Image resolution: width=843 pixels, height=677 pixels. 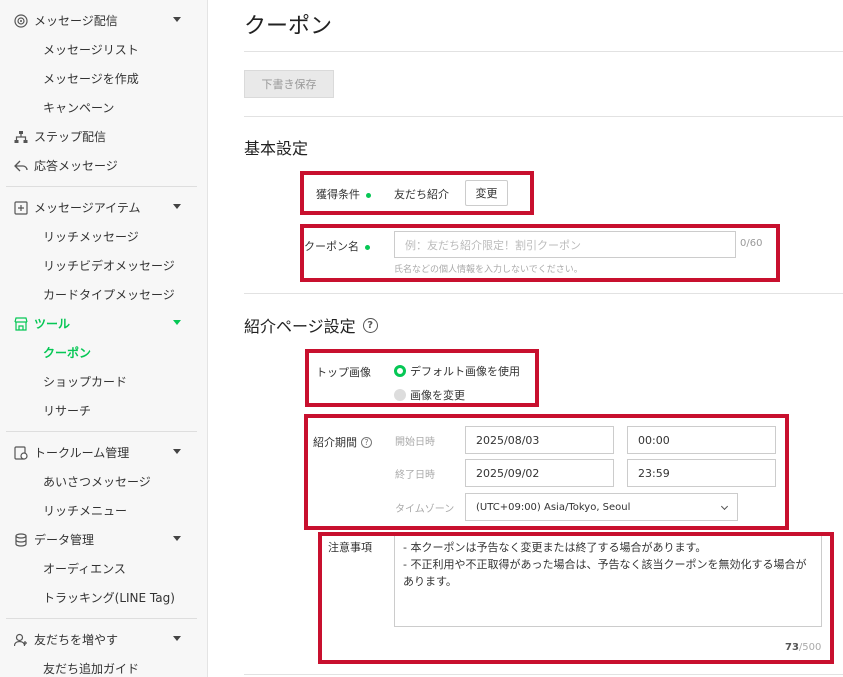 What do you see at coordinates (70, 137) in the screenshot?
I see `sidebar-item-label: ステップ配信` at bounding box center [70, 137].